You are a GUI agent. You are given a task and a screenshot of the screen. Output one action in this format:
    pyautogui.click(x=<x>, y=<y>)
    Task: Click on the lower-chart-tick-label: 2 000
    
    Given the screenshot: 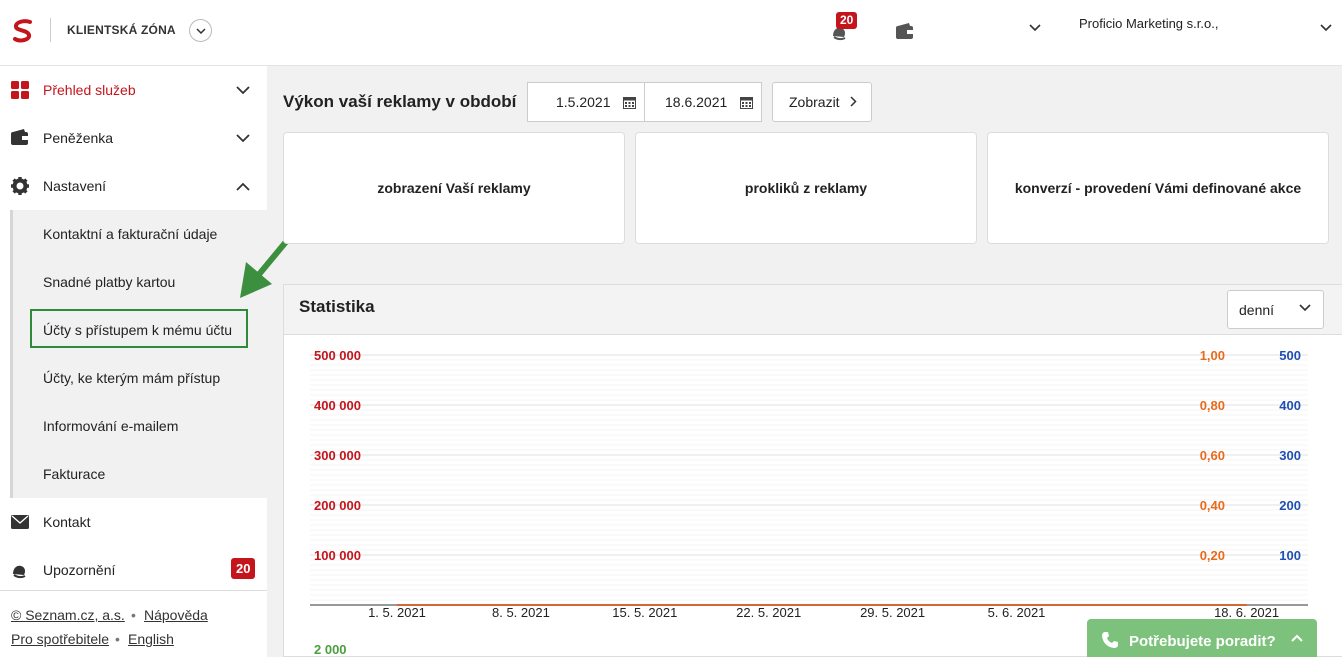 What is the action you would take?
    pyautogui.click(x=330, y=649)
    